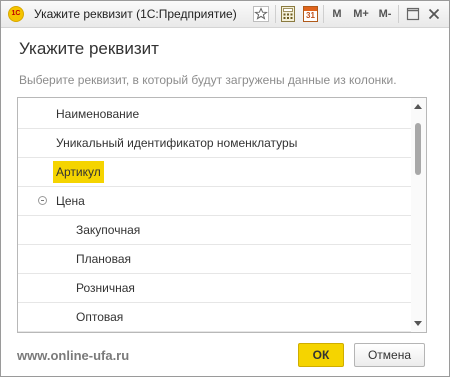  I want to click on calendar-icon: 31, so click(310, 14).